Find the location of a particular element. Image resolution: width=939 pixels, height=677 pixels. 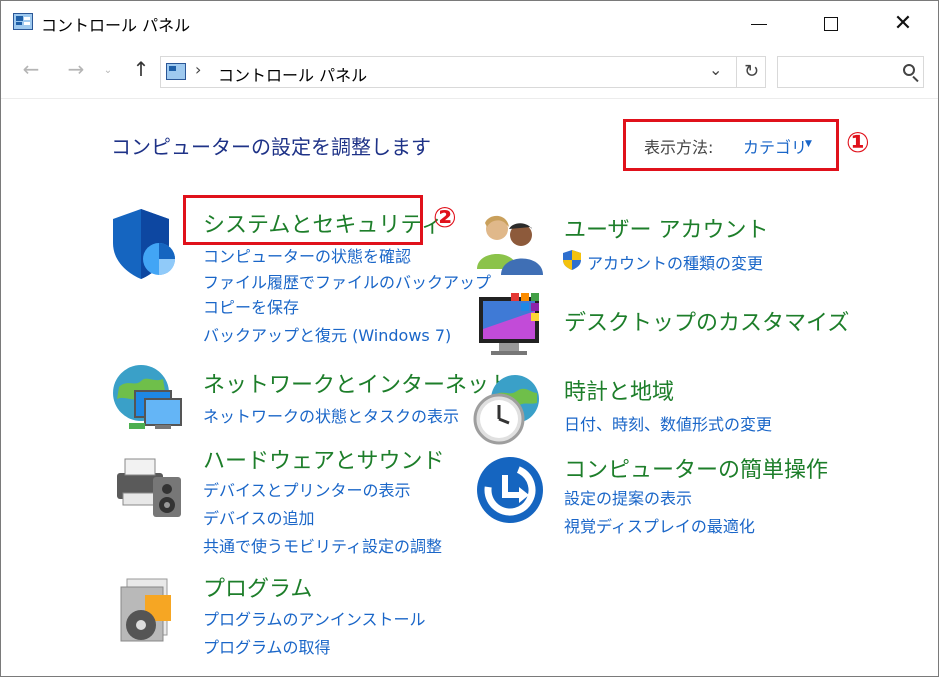

page-title: コンピューターの設定を調整します is located at coordinates (271, 147).